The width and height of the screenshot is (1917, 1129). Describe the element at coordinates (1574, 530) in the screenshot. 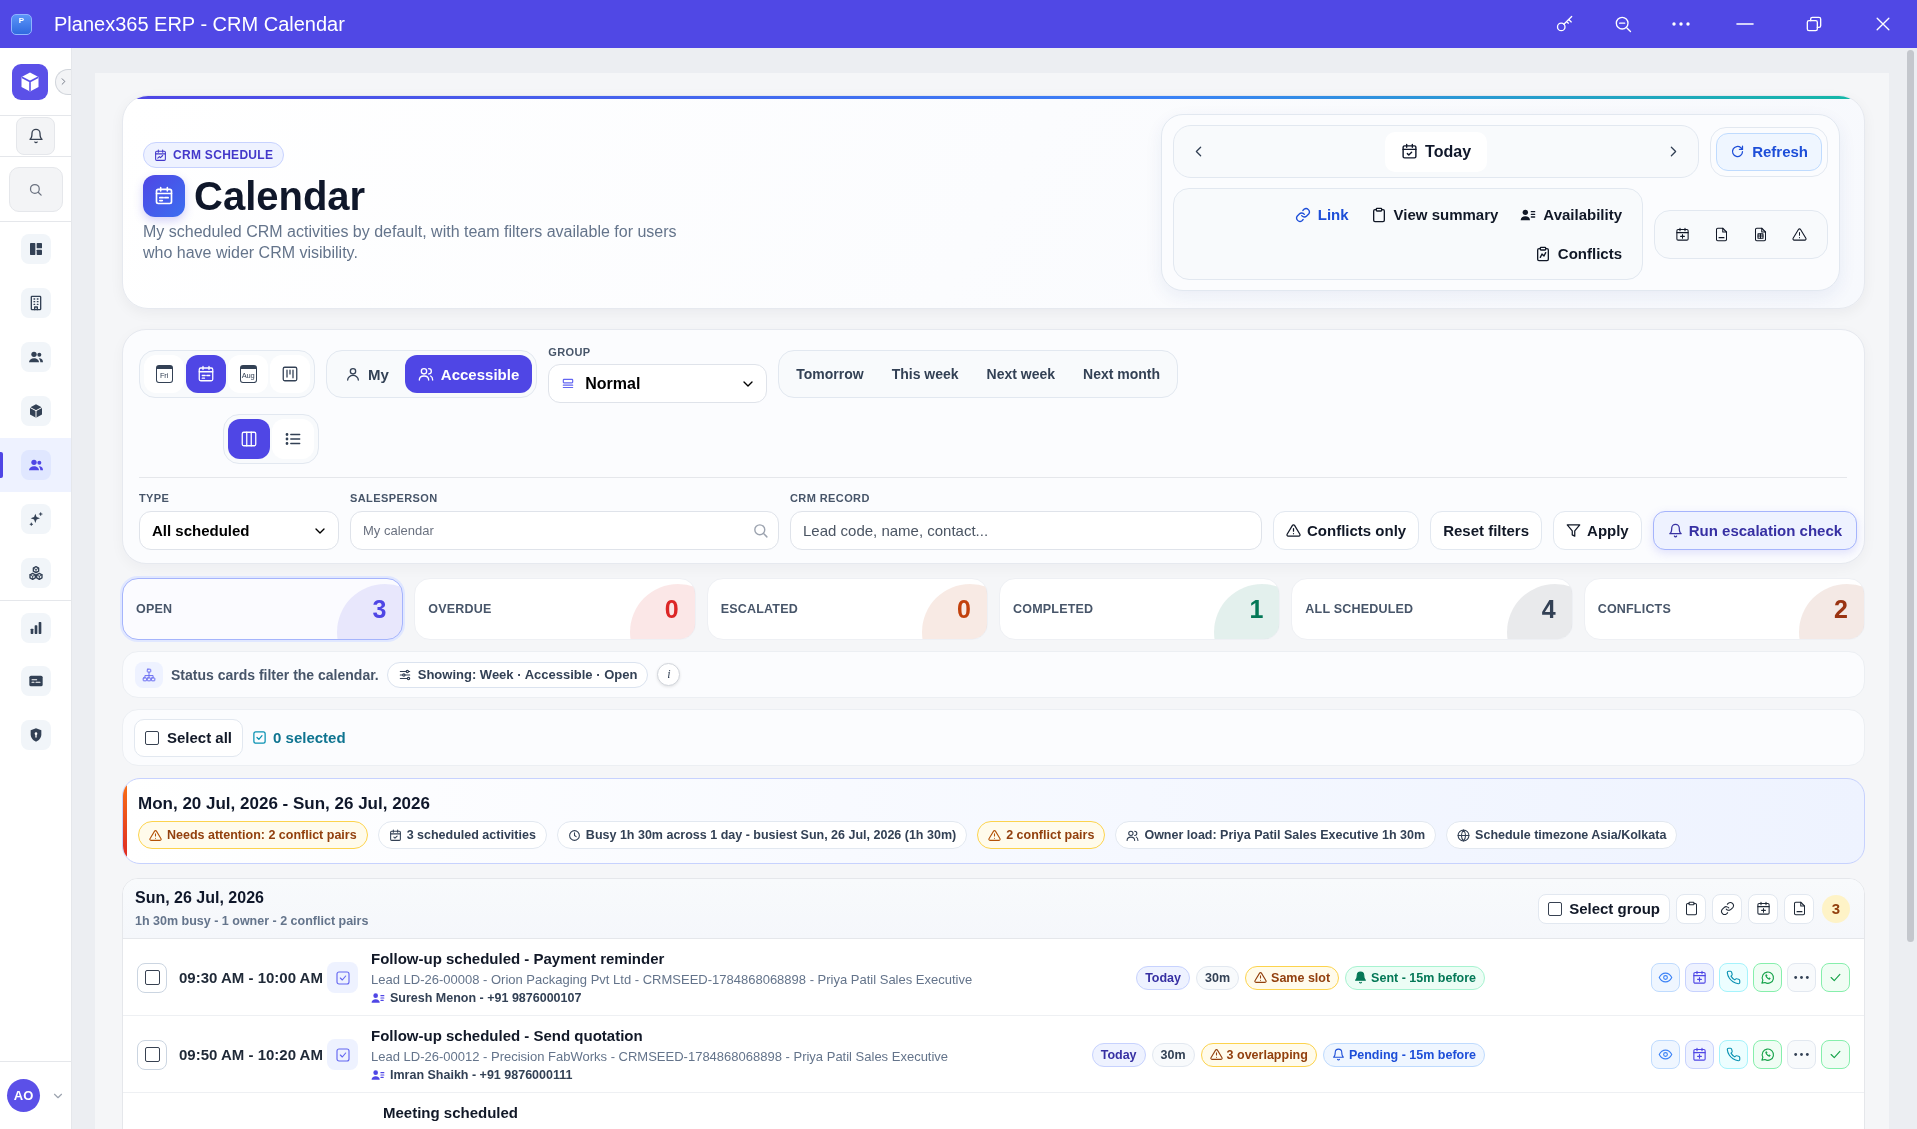

I see `filter-icon` at that location.